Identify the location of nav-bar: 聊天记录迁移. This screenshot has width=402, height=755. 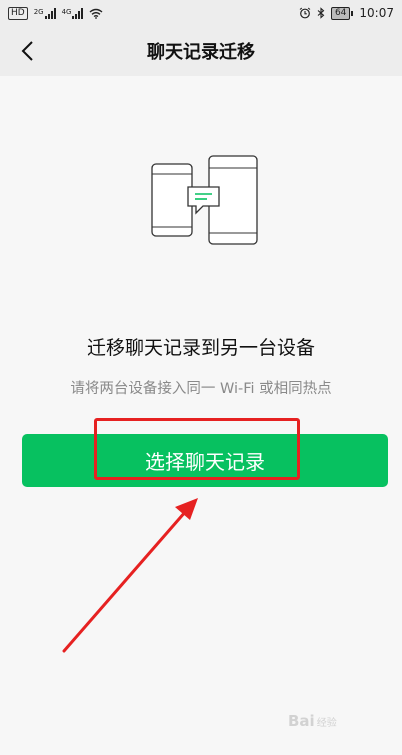
(201, 51).